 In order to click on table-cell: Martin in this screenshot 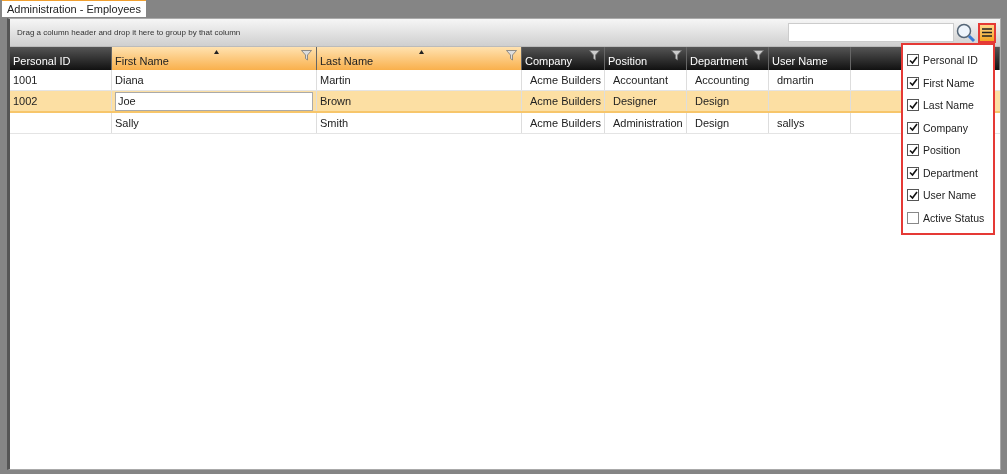, I will do `click(335, 80)`.